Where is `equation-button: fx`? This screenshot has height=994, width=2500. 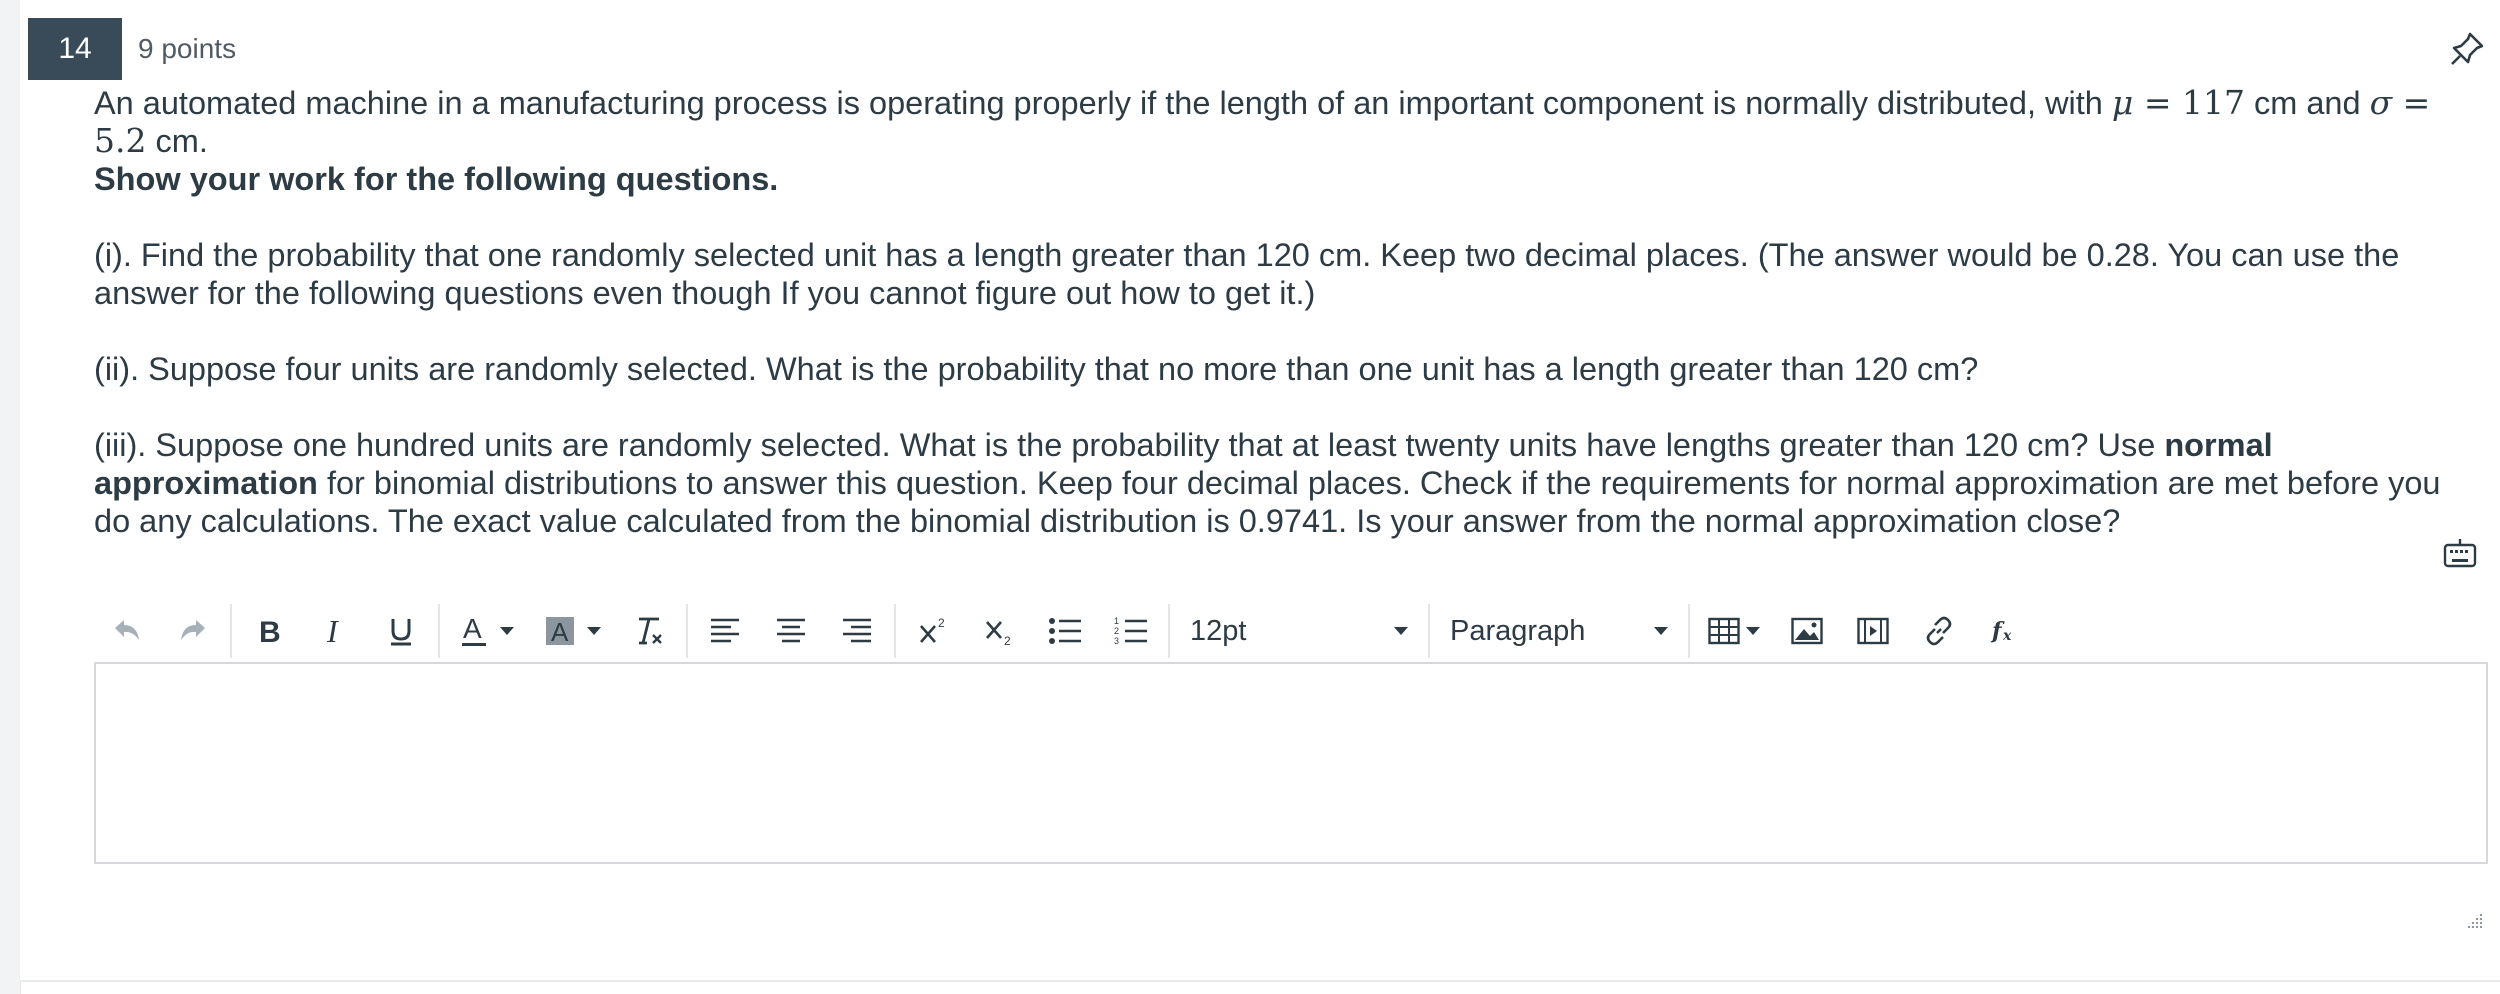
equation-button: fx is located at coordinates (2005, 631).